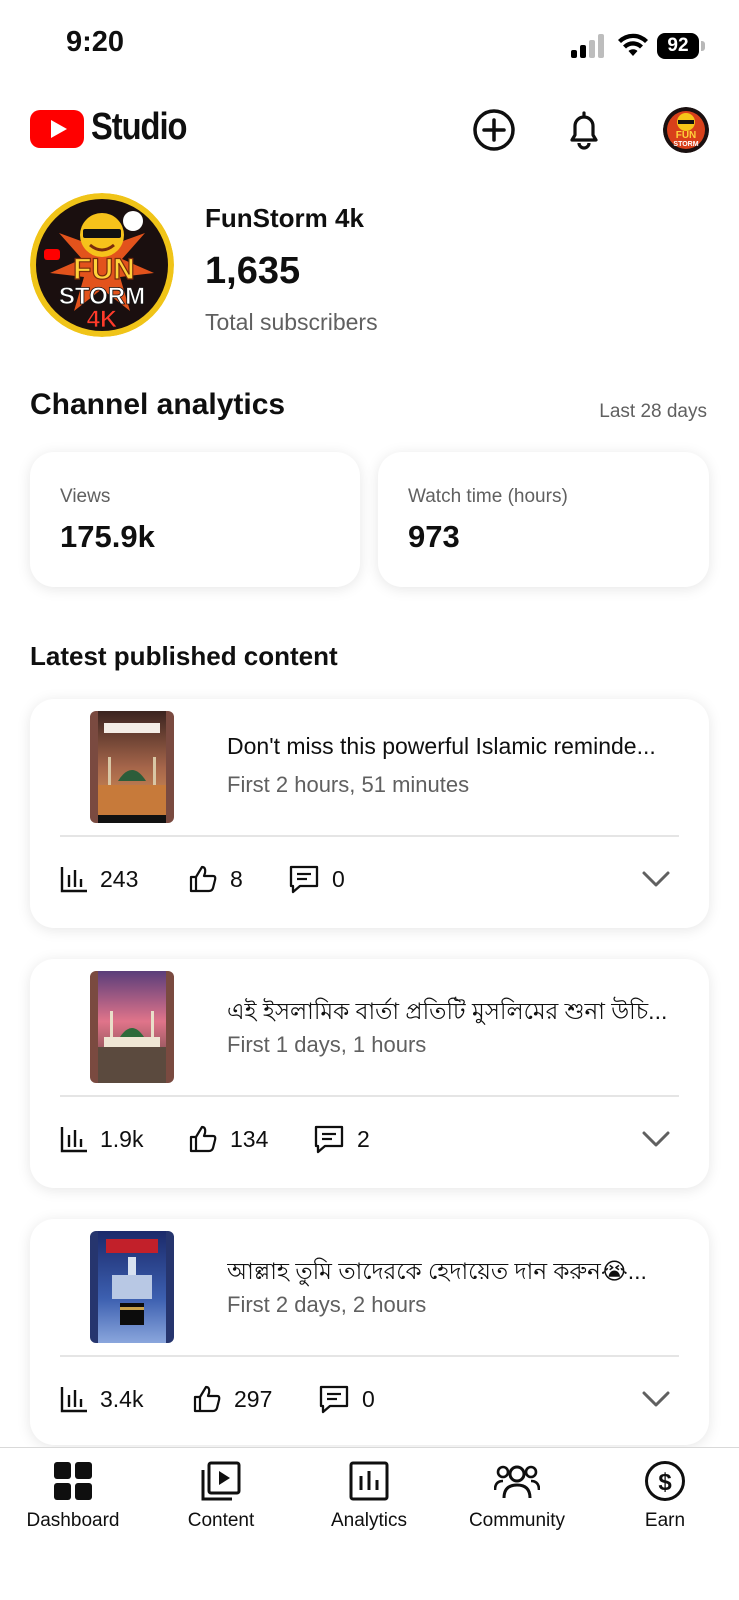 This screenshot has height=1600, width=739. Describe the element at coordinates (221, 1520) in the screenshot. I see `nav-label: Content` at that location.